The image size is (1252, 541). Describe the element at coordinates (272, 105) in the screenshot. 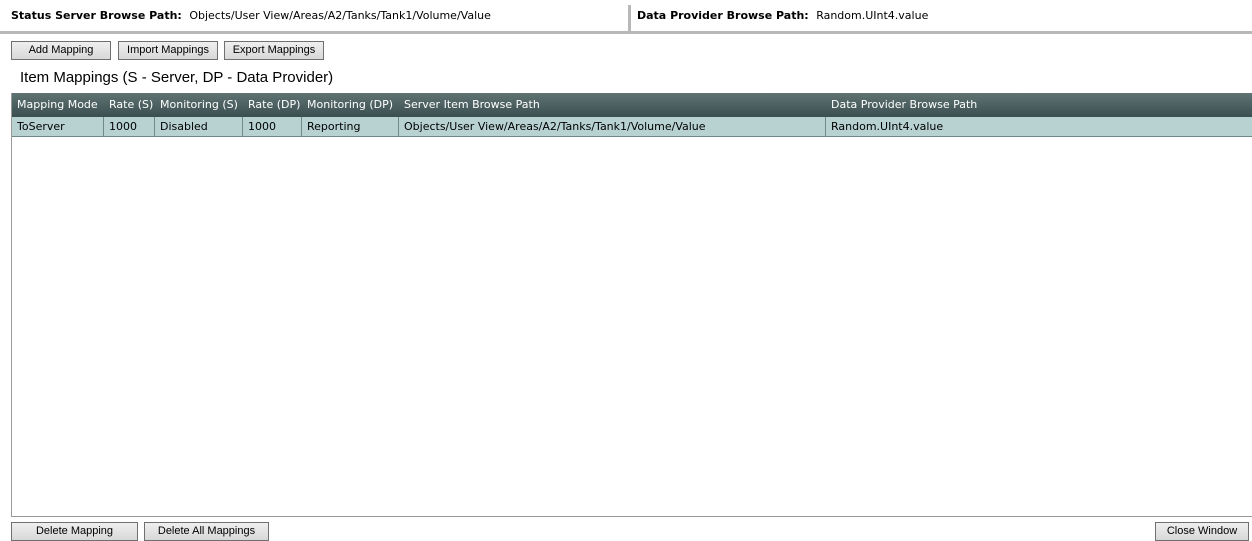

I see `column-header-rate-dp: Rate (DP)` at that location.